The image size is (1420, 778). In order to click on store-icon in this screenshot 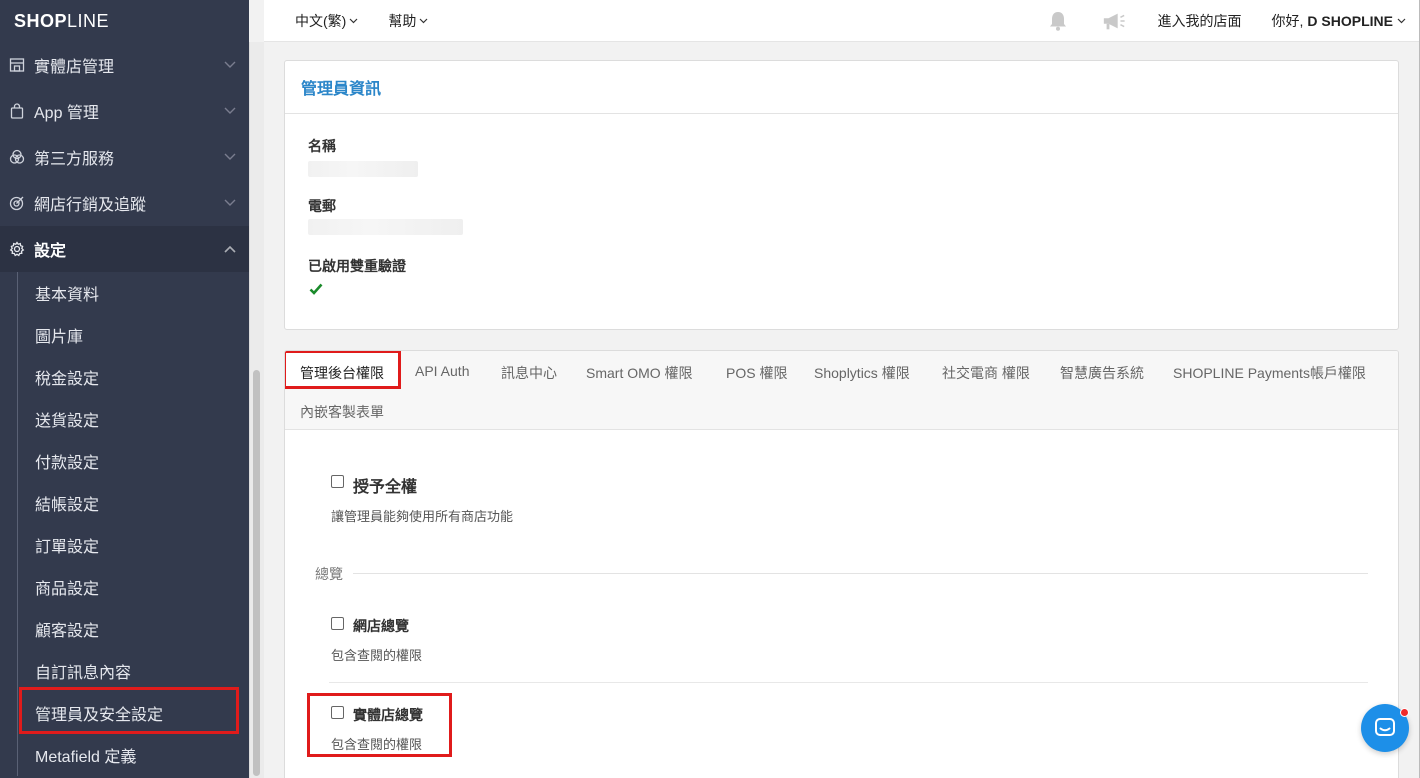, I will do `click(17, 65)`.